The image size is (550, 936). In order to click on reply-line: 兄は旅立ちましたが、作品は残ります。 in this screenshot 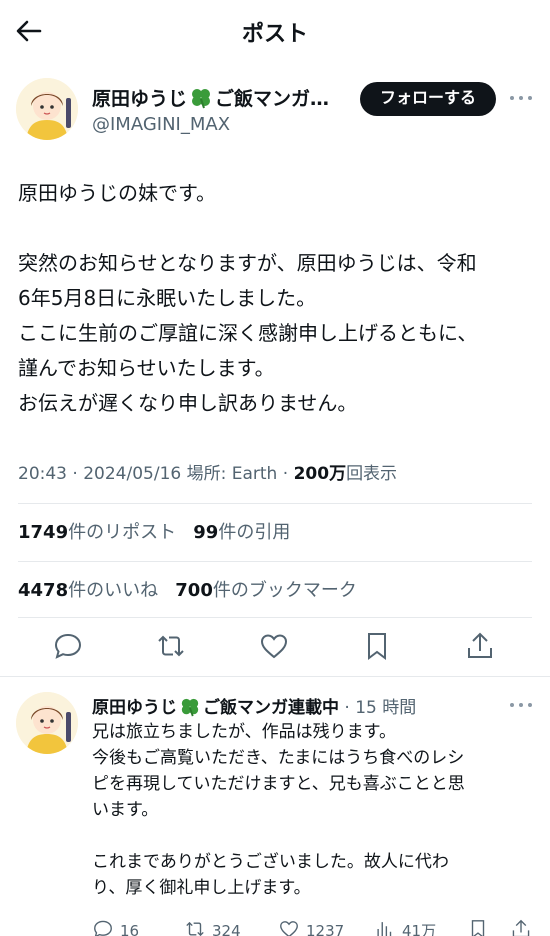, I will do `click(244, 732)`.